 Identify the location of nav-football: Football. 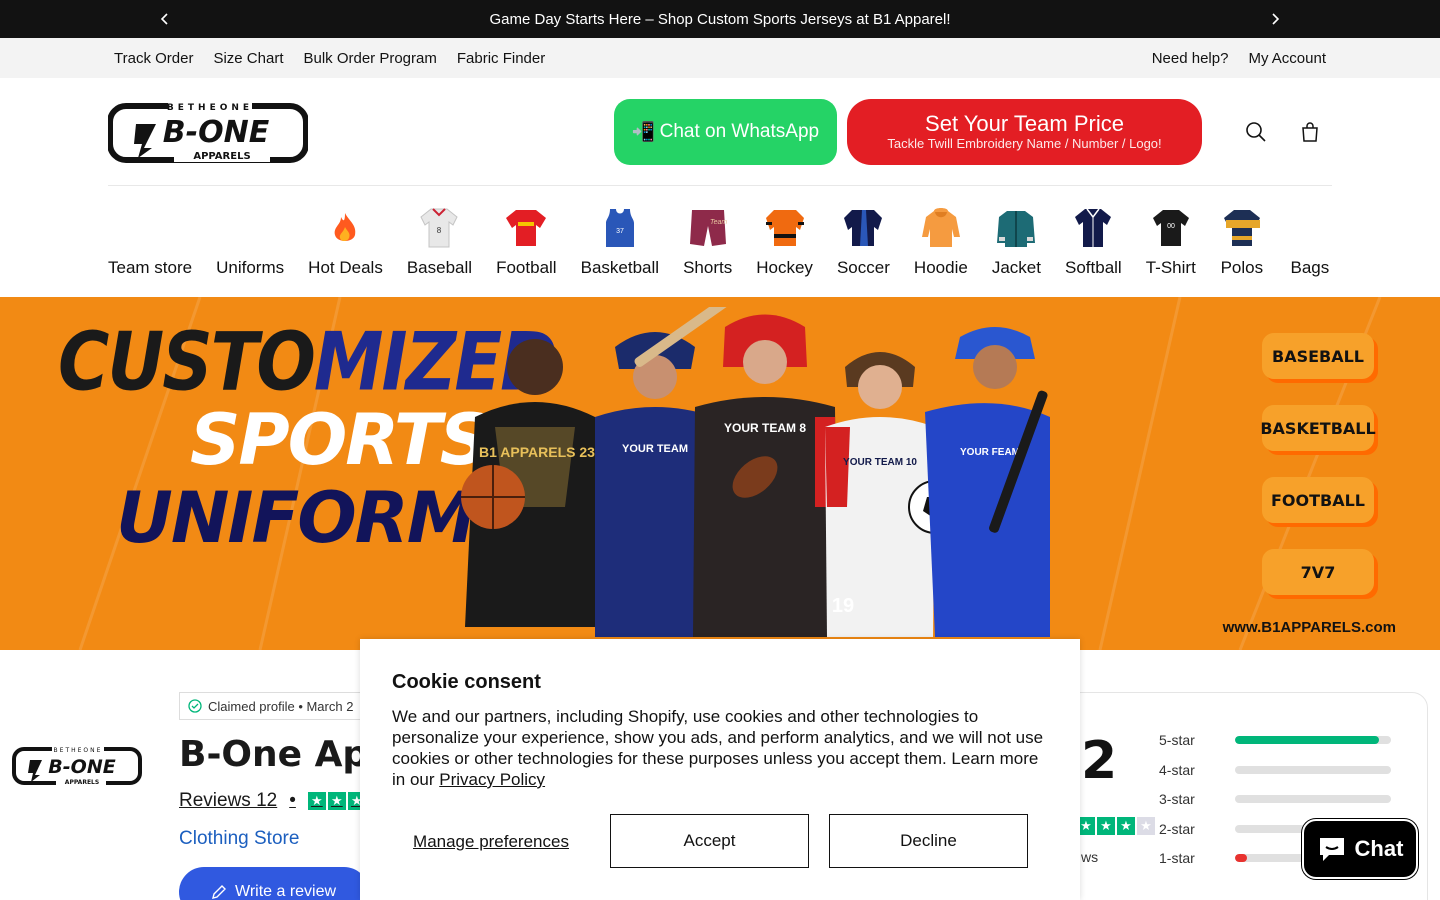
(526, 242).